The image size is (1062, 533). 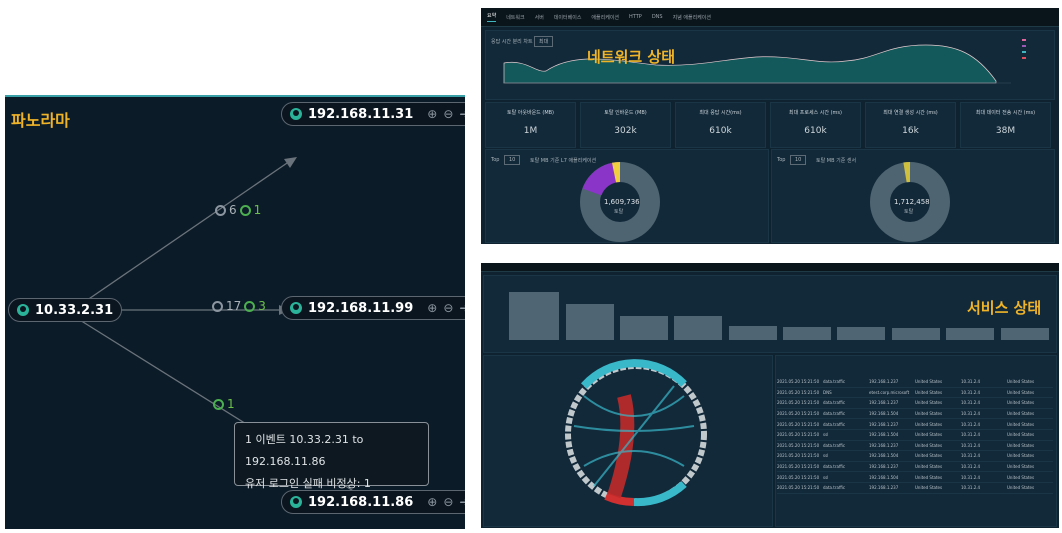 I want to click on source-ip: 10.33.2.31, so click(x=74, y=310).